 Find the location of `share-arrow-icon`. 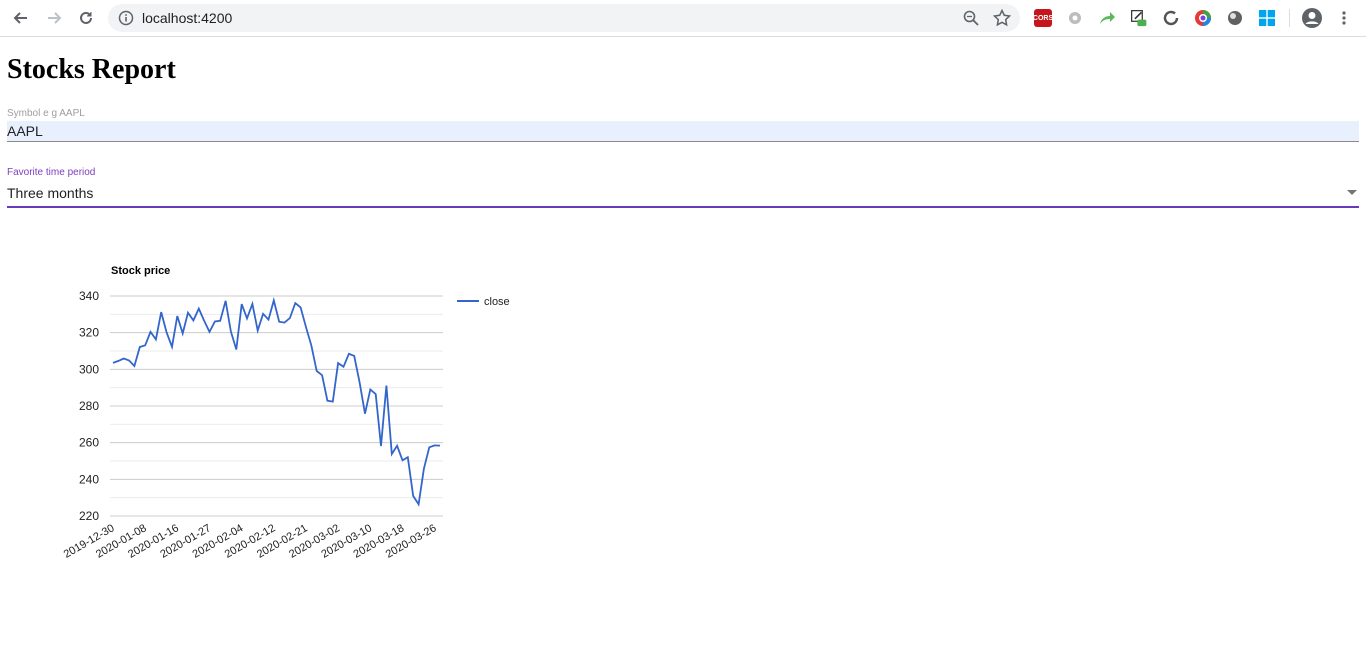

share-arrow-icon is located at coordinates (1107, 18).